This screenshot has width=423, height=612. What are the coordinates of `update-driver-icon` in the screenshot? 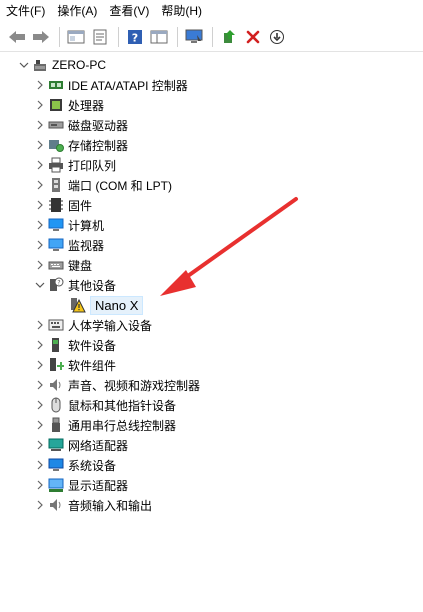 It's located at (229, 37).